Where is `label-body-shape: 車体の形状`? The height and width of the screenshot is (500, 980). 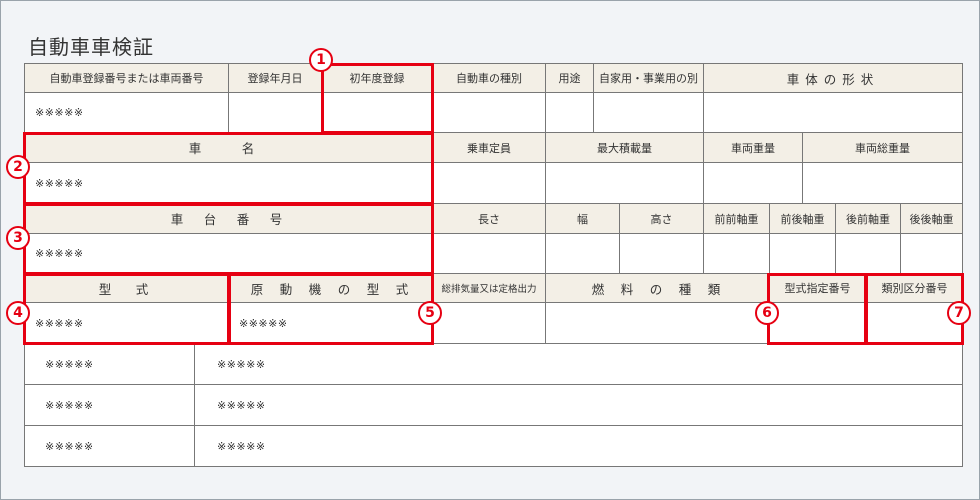
label-body-shape: 車体の形状 is located at coordinates (833, 78).